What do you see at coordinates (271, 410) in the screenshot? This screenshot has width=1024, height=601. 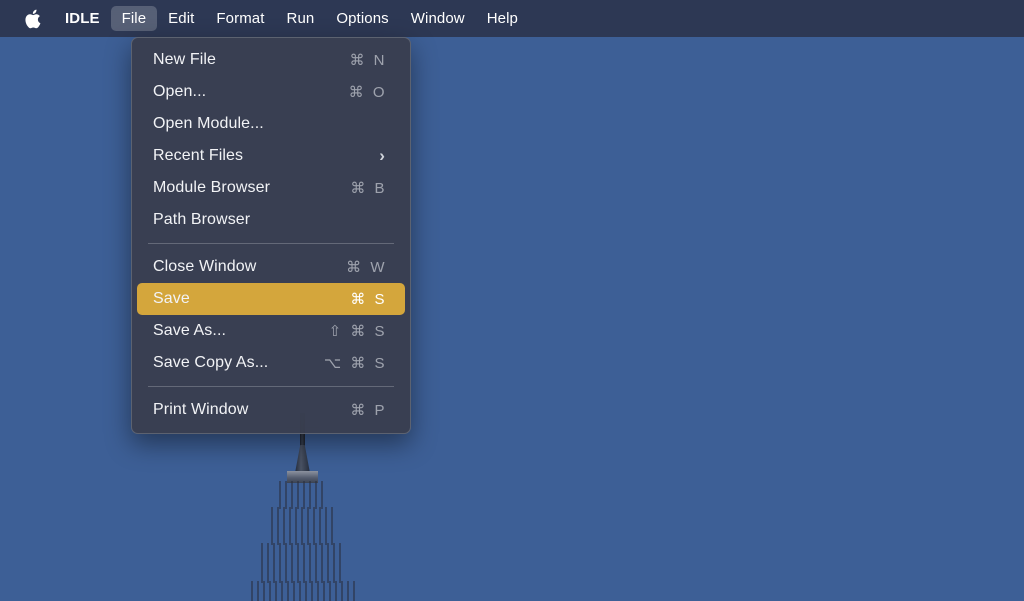 I see `menu-item-print-window: Print Window ⌘ P` at bounding box center [271, 410].